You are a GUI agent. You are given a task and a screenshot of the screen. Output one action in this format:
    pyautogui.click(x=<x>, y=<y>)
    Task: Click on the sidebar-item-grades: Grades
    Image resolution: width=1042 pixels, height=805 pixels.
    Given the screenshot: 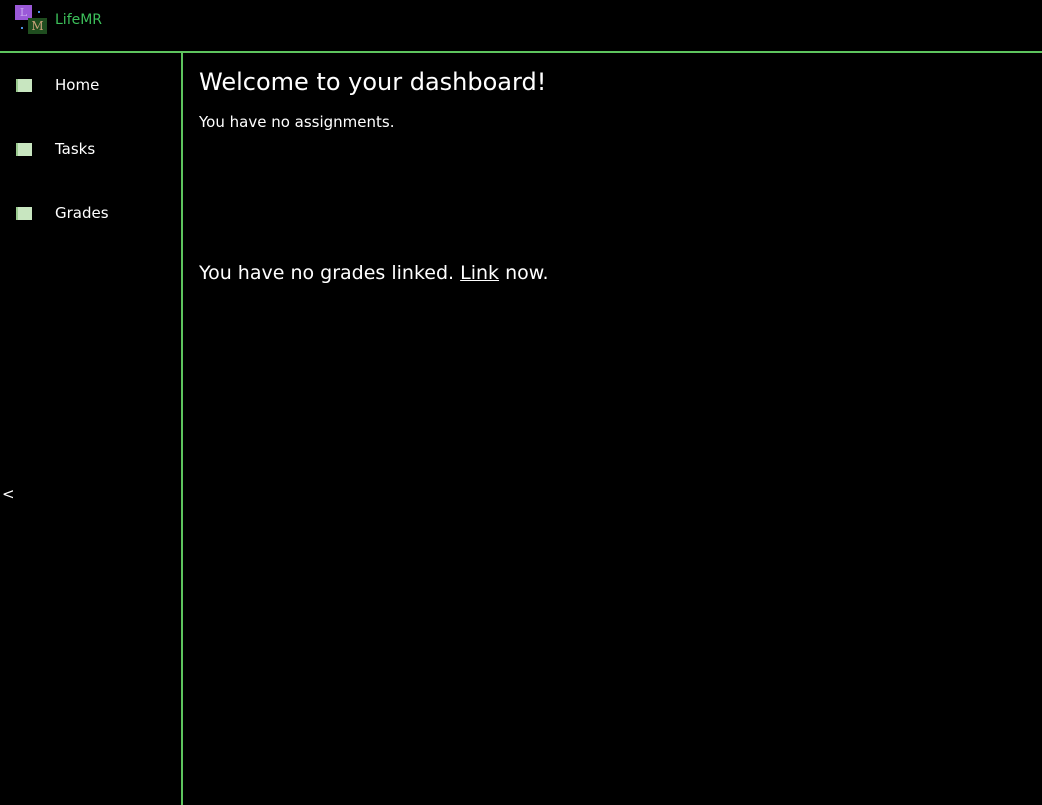 What is the action you would take?
    pyautogui.click(x=90, y=214)
    